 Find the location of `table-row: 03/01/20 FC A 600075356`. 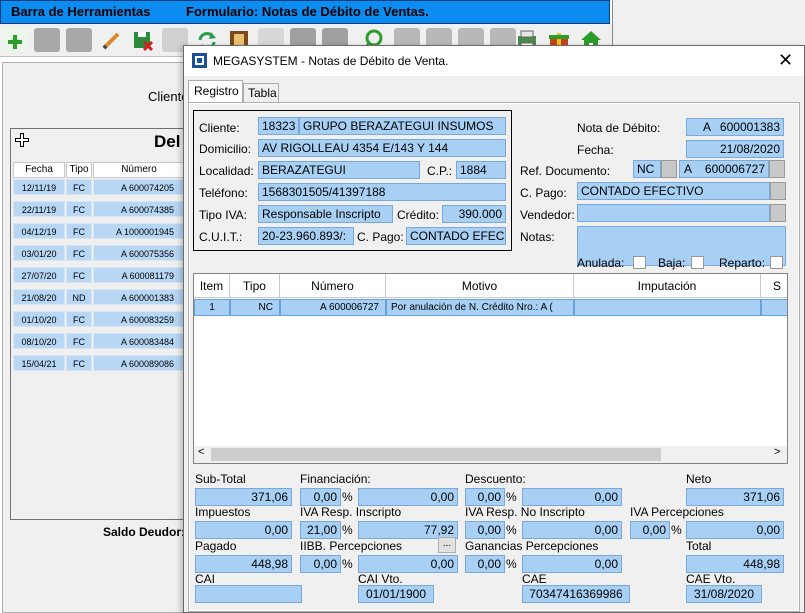

table-row: 03/01/20 FC A 600075356 is located at coordinates (102, 253).